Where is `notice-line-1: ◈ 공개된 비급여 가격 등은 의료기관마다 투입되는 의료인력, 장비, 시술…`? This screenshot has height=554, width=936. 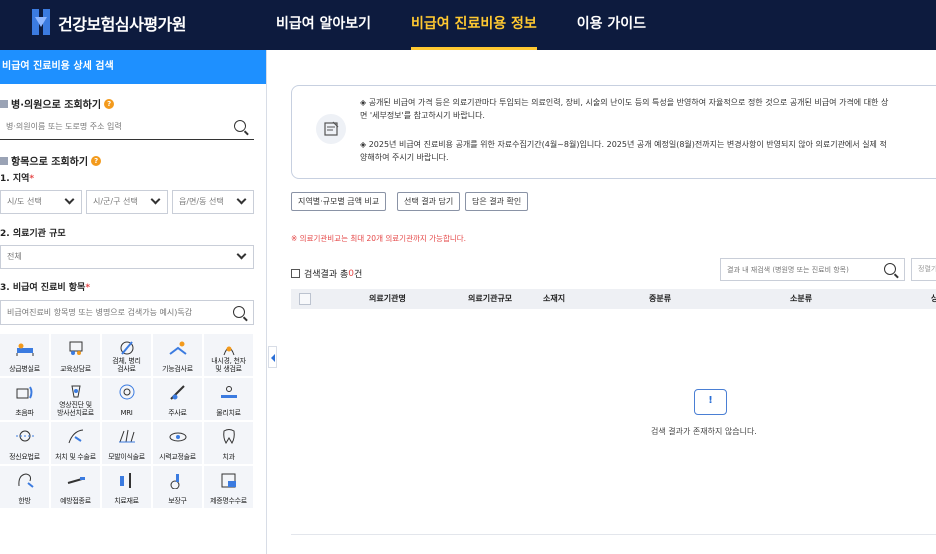
notice-line-1: ◈ 공개된 비급여 가격 등은 의료기관마다 투입되는 의료인력, 장비, 시술… is located at coordinates (624, 102).